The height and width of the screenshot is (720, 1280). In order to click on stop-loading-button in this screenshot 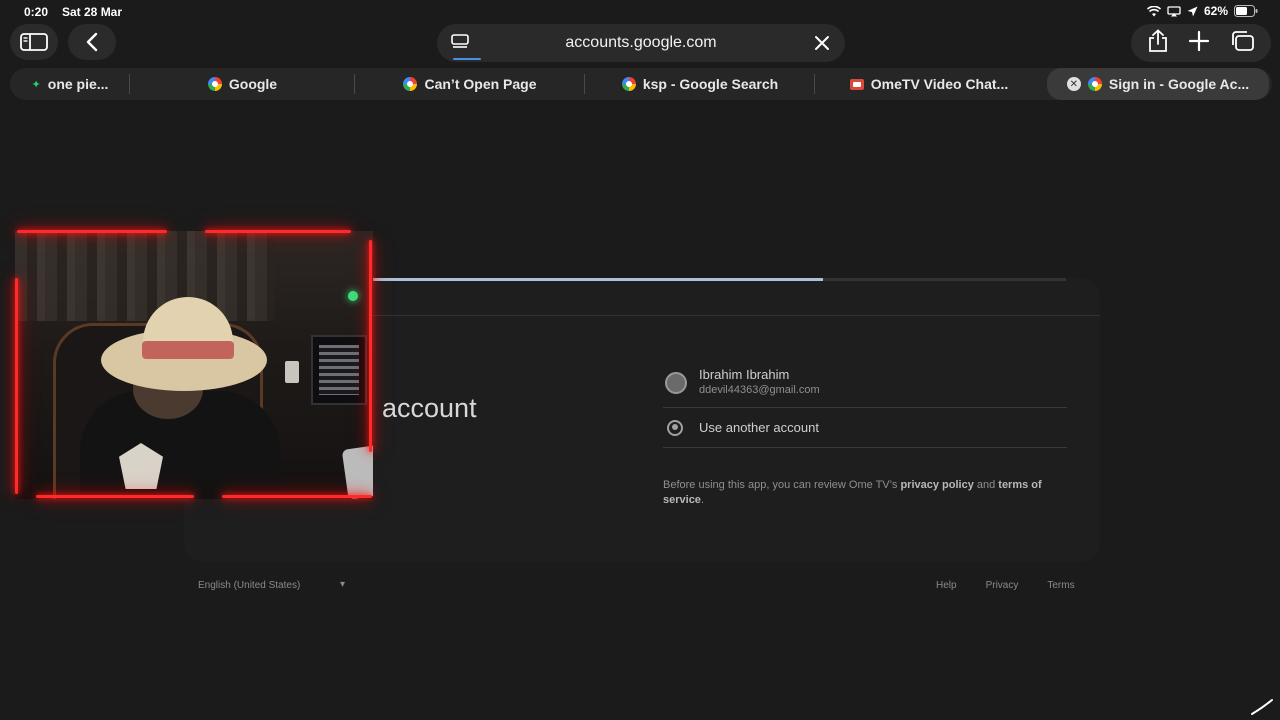, I will do `click(822, 45)`.